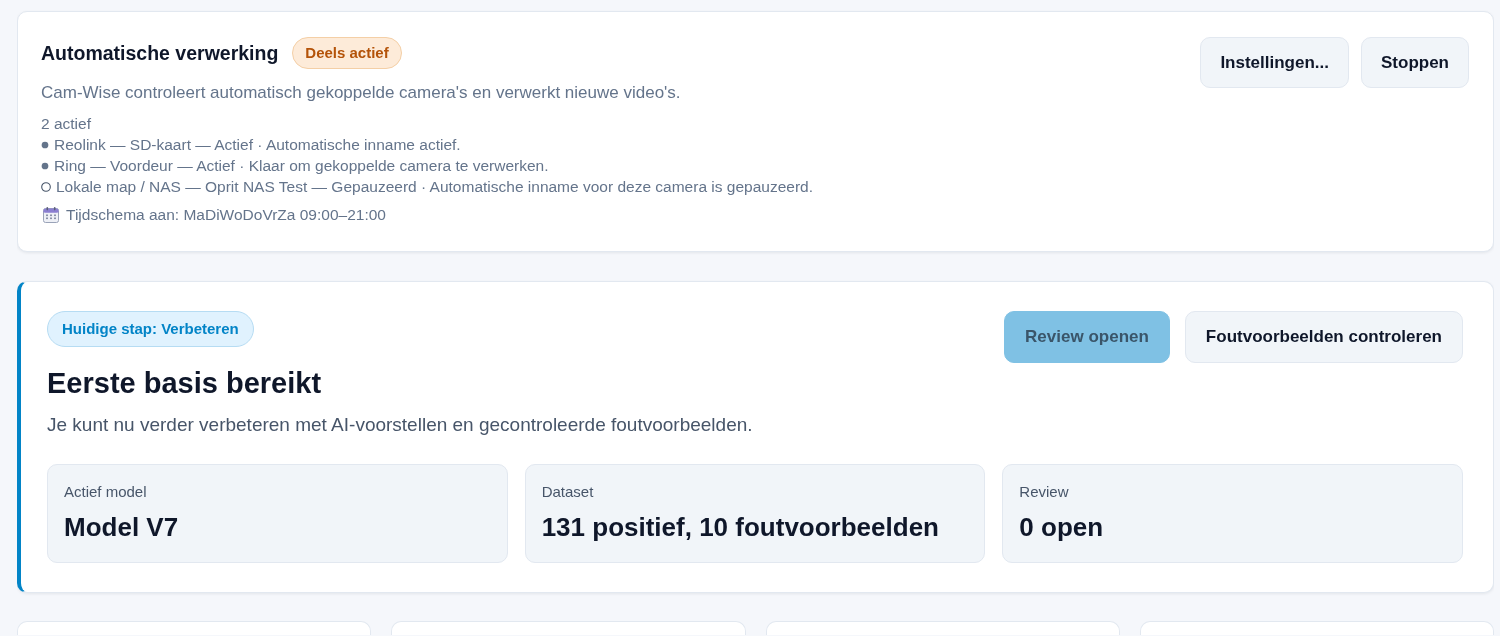 The width and height of the screenshot is (1500, 636). What do you see at coordinates (400, 425) in the screenshot?
I see `progress-description: Je kunt nu verder verbeteren met AI-voorstellen en gecontroleerde foutvoorbeelden.` at bounding box center [400, 425].